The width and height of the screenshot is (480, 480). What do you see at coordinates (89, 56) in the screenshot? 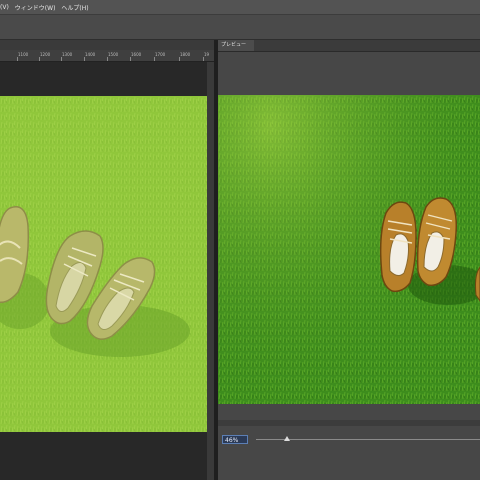
I see `ruler-tick: 1400` at bounding box center [89, 56].